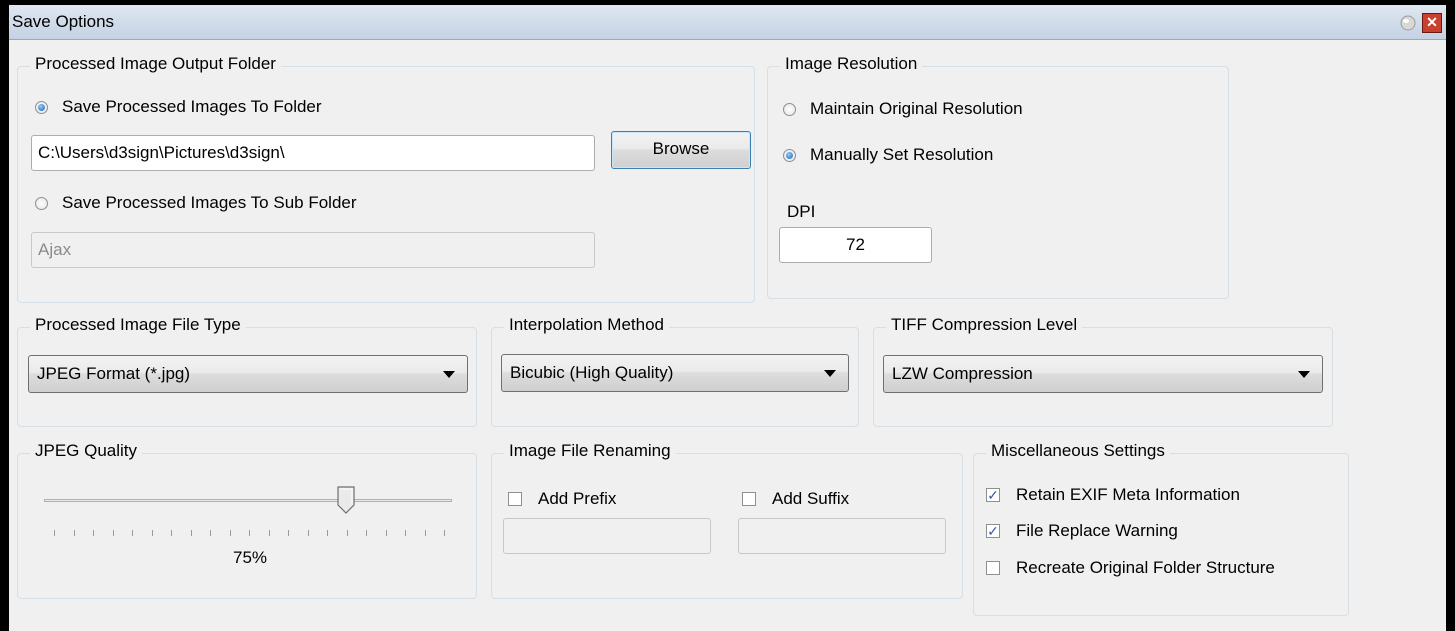 The image size is (1455, 631). I want to click on save-to-subfolder-radio: Save Processed Images To Sub Folder, so click(196, 203).